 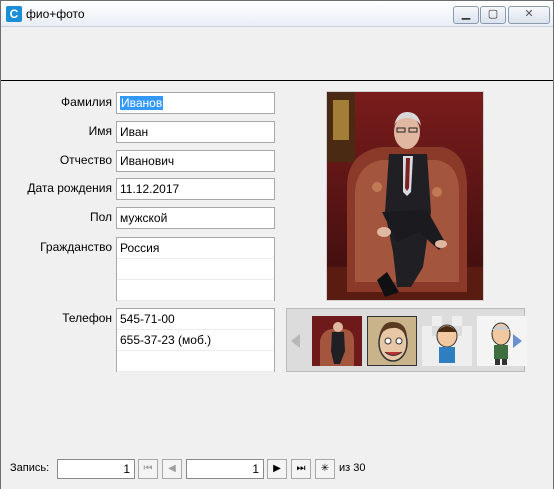 I want to click on prev-record-button: ◀, so click(x=172, y=469).